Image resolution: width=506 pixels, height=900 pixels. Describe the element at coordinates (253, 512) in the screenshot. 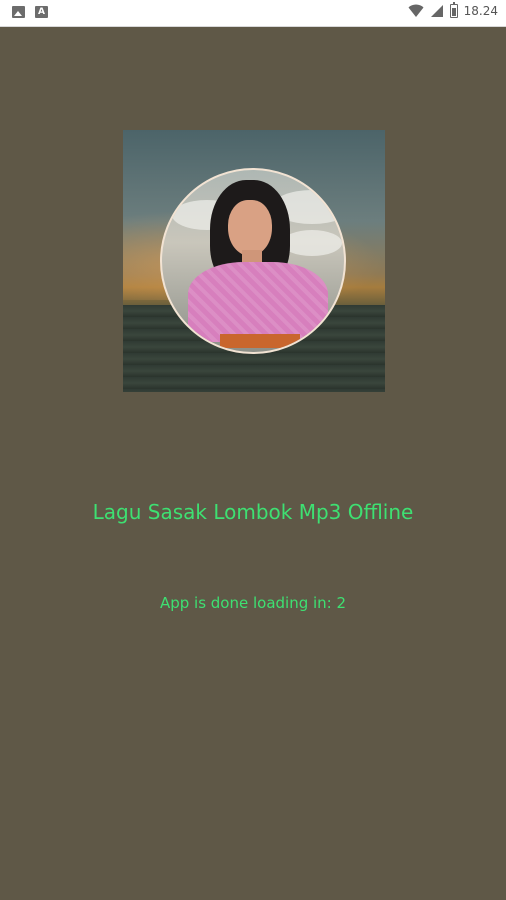

I see `app-title: Lagu Sasak Lombok Mp3 Offline` at that location.